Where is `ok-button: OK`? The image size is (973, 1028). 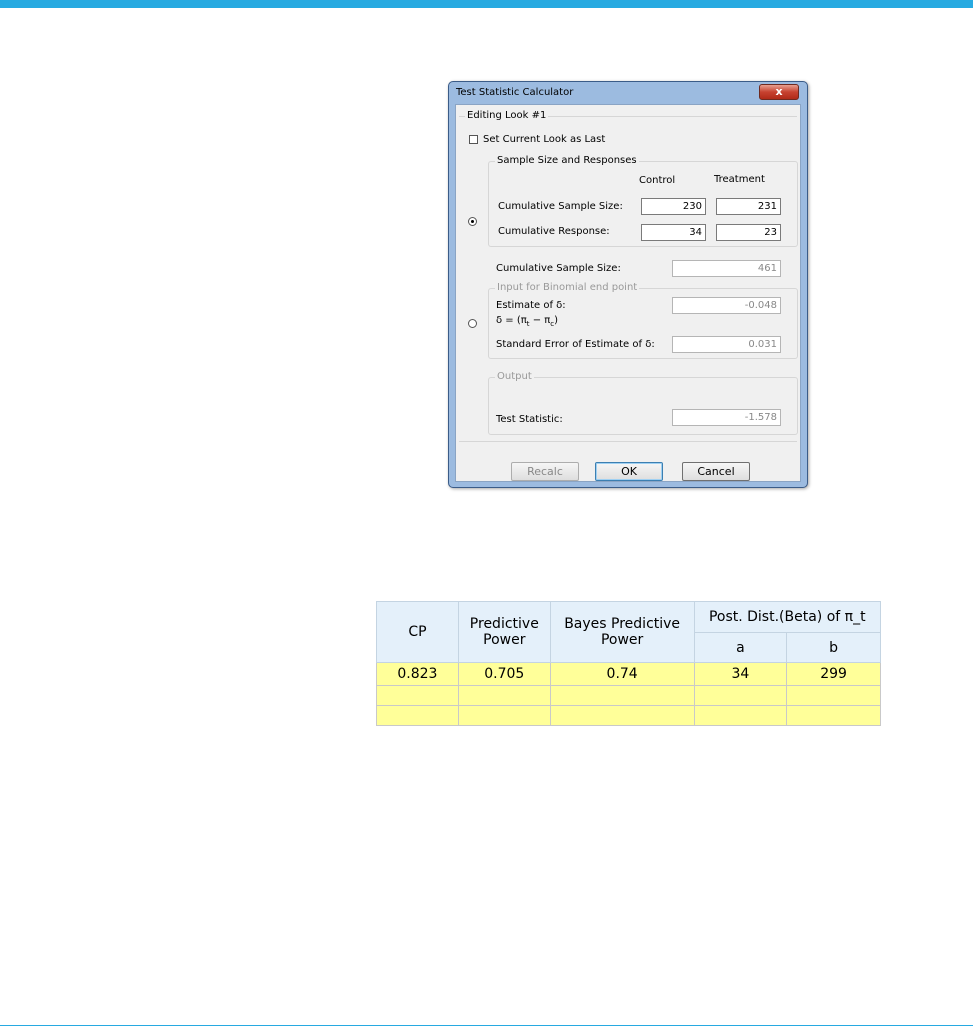 ok-button: OK is located at coordinates (629, 471).